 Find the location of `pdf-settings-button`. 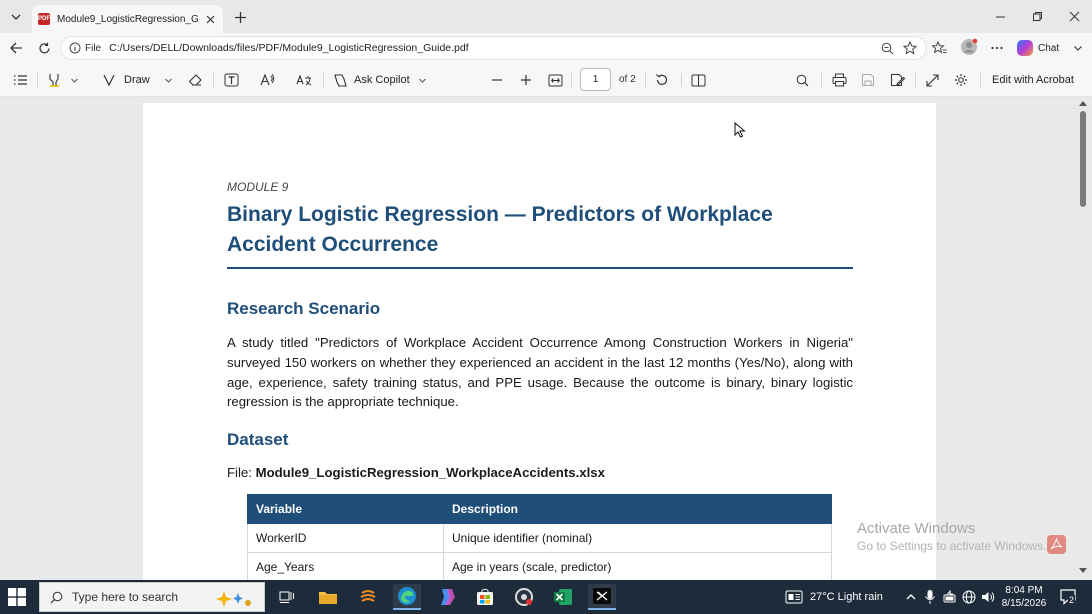

pdf-settings-button is located at coordinates (961, 80).